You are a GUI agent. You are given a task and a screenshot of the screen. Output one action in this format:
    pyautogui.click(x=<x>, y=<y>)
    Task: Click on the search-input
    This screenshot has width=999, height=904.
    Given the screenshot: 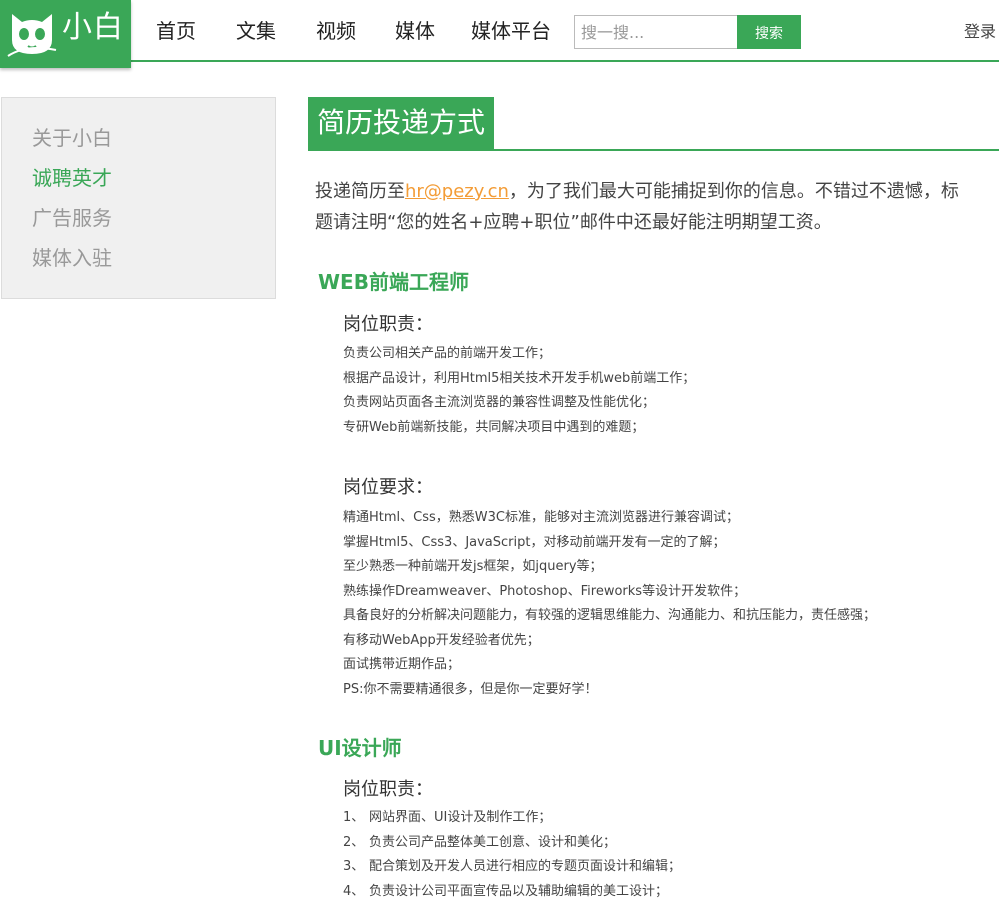 What is the action you would take?
    pyautogui.click(x=656, y=32)
    